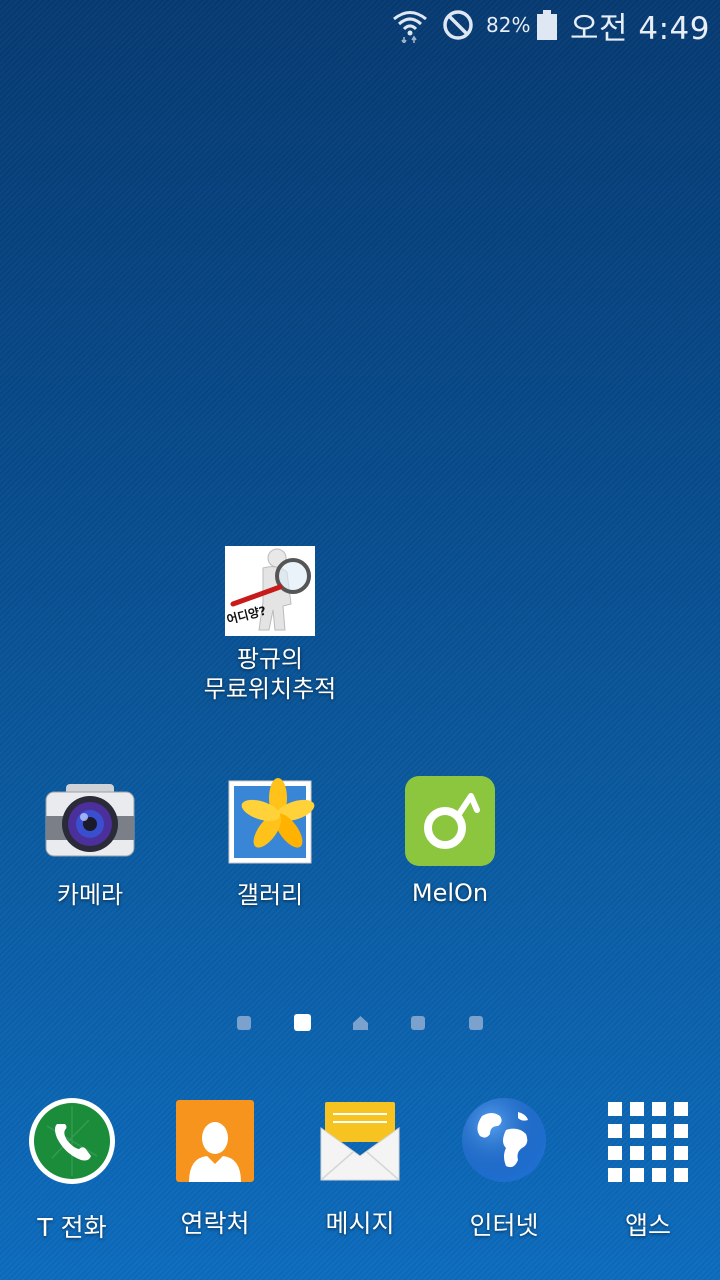 The width and height of the screenshot is (720, 1280). I want to click on dock-phone: T 전화, so click(72, 1170).